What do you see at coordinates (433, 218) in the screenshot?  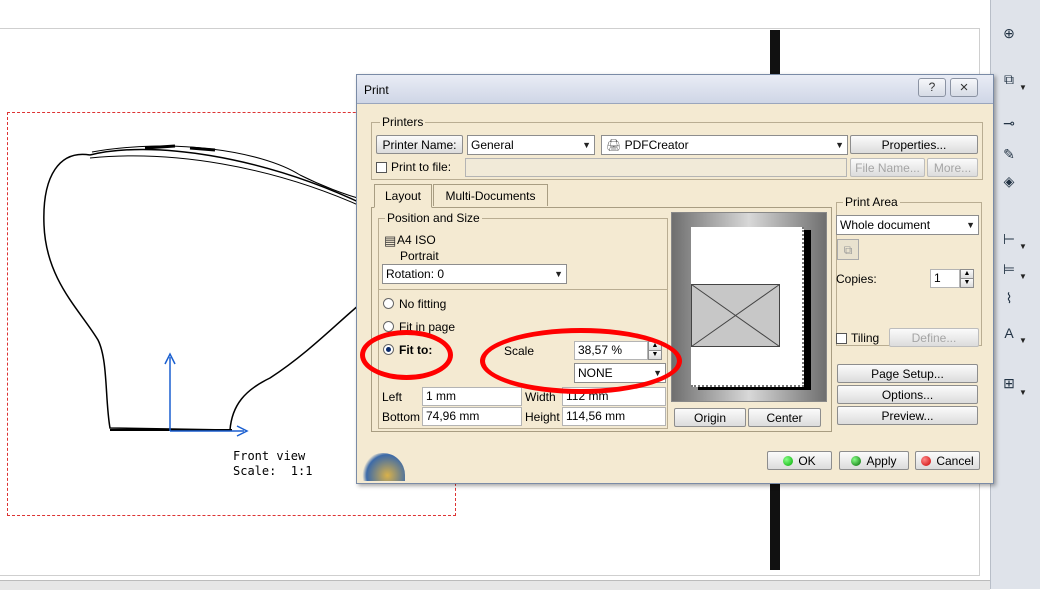 I see `position-size-label: Position and Size` at bounding box center [433, 218].